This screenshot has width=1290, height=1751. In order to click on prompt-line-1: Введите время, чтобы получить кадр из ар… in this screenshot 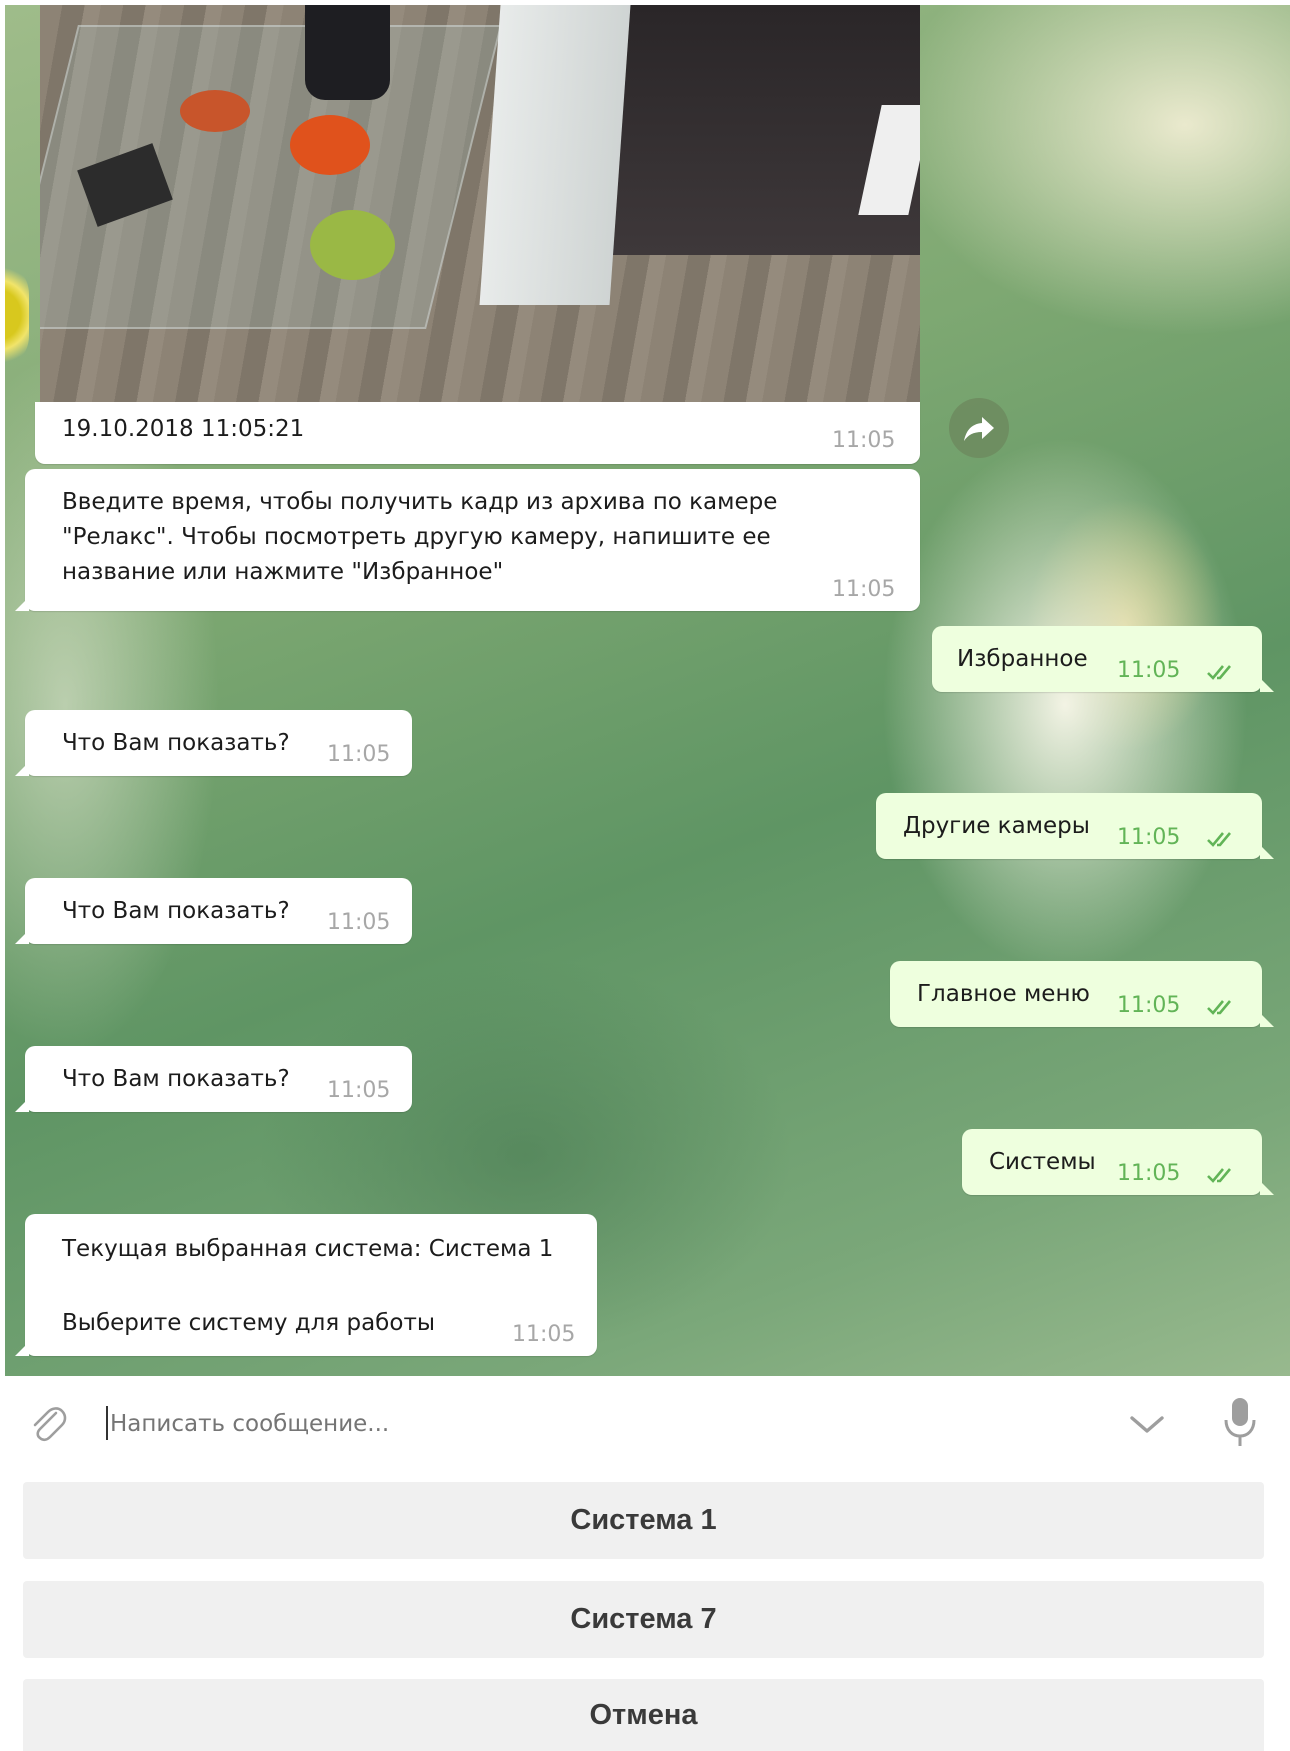, I will do `click(420, 502)`.